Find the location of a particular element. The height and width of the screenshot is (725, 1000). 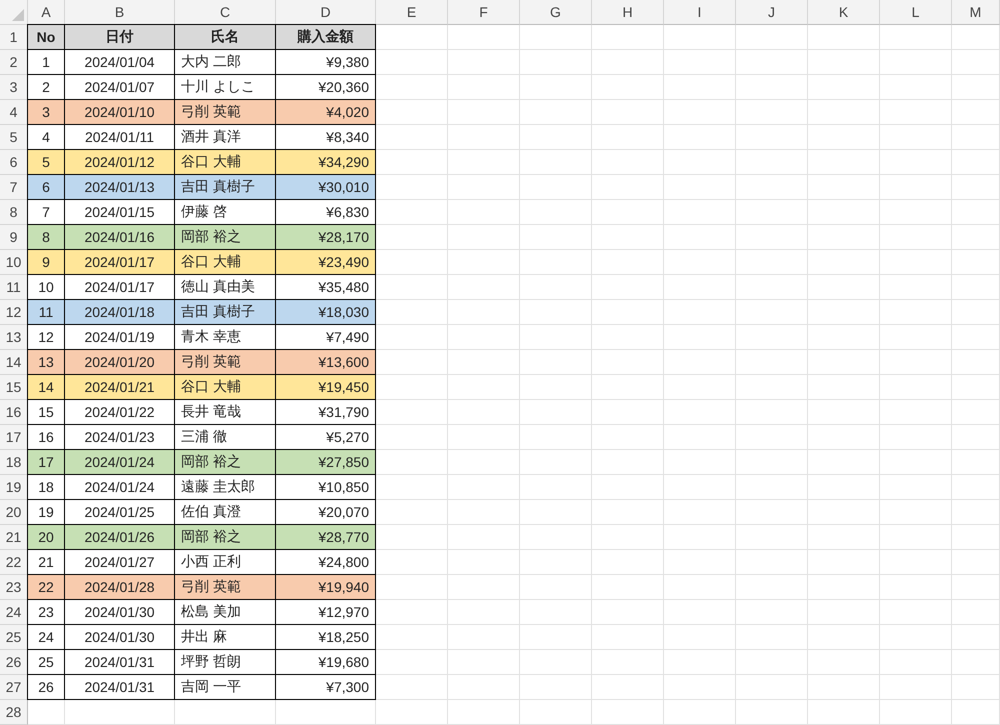

row-header: 13 is located at coordinates (14, 337).